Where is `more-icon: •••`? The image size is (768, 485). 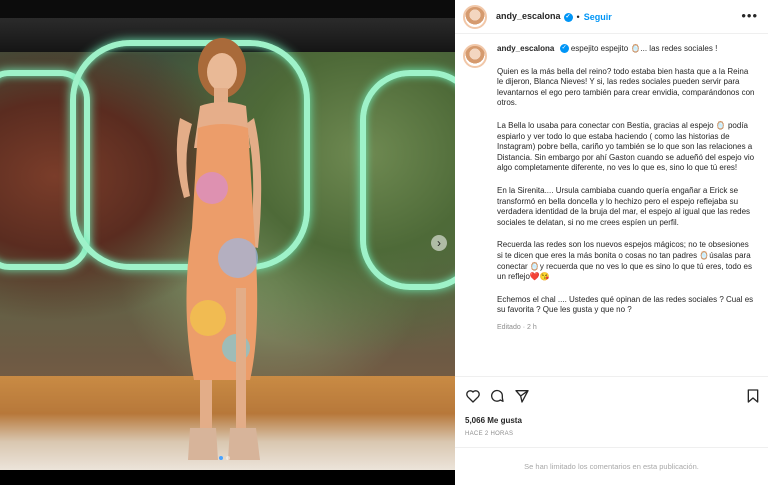
more-icon: ••• is located at coordinates (749, 15).